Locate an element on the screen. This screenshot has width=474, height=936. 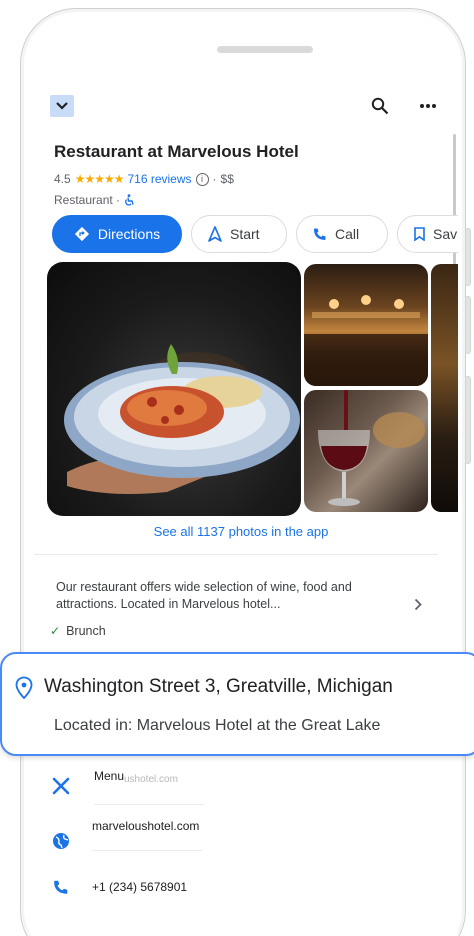
location-pin-icon is located at coordinates (24, 688).